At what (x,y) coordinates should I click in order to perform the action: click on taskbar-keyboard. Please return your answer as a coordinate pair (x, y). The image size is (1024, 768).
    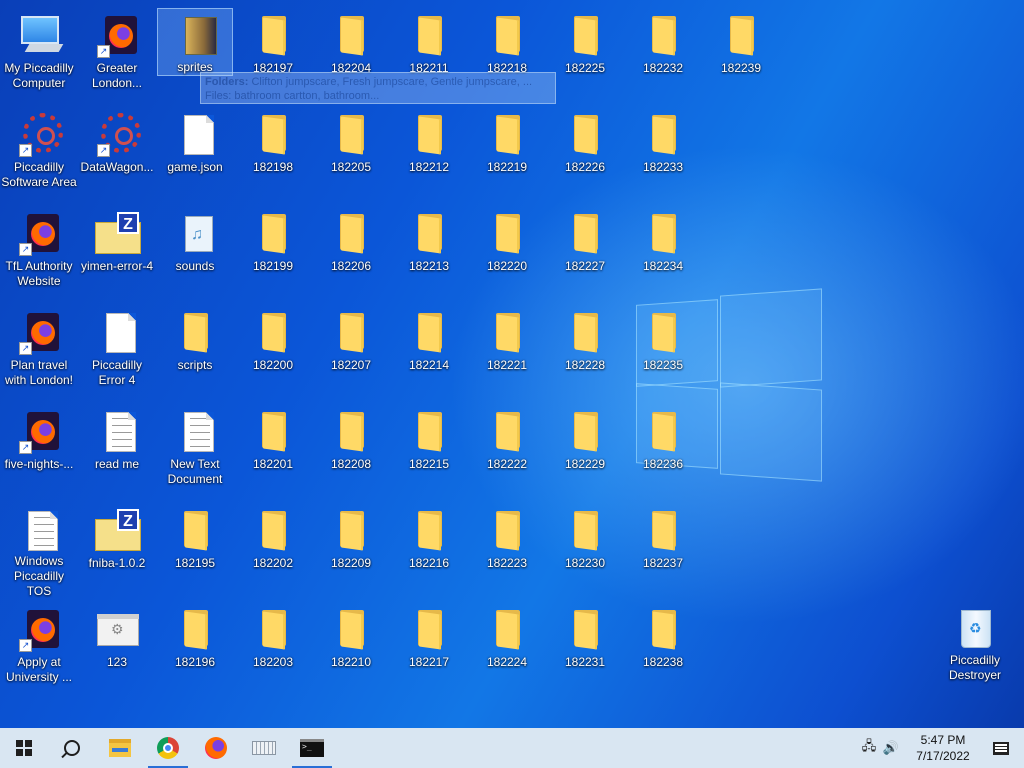
    Looking at the image, I should click on (264, 748).